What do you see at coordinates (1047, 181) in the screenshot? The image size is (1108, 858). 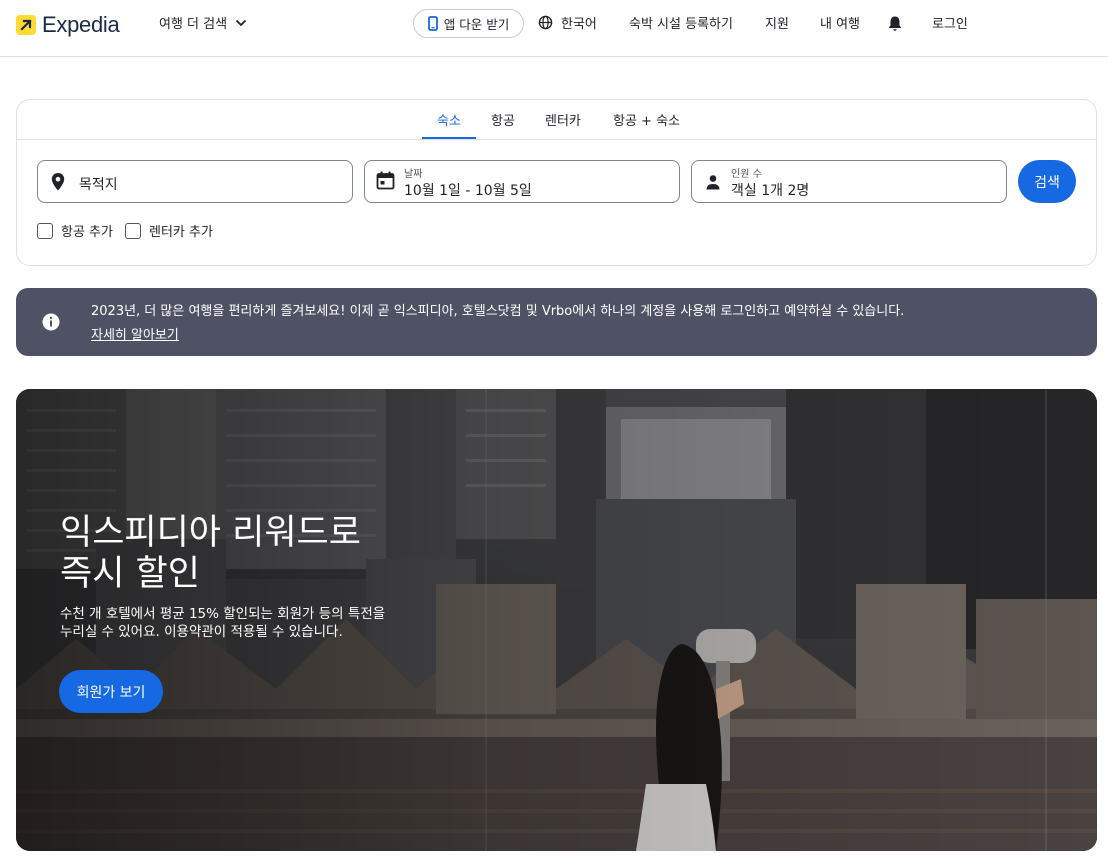 I see `search-button: 검색` at bounding box center [1047, 181].